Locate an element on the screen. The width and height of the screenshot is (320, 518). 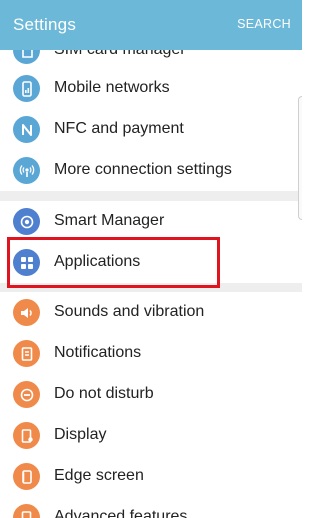
settings-item-label: More connection settings is located at coordinates (143, 169).